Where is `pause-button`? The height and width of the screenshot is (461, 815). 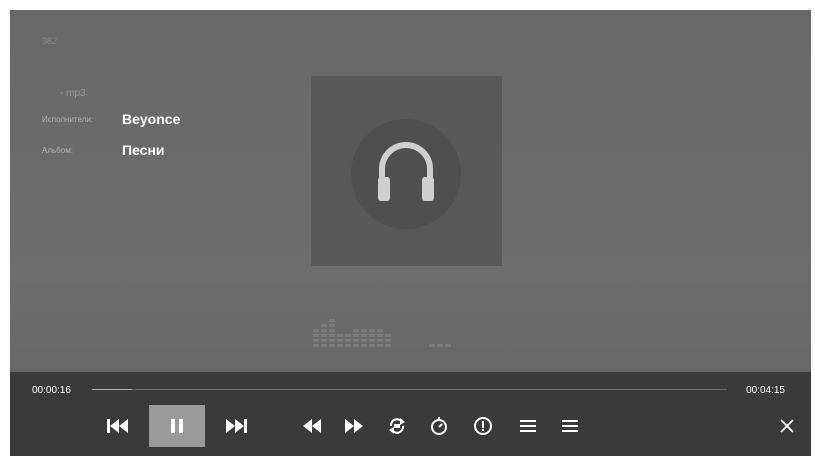
pause-button is located at coordinates (177, 426).